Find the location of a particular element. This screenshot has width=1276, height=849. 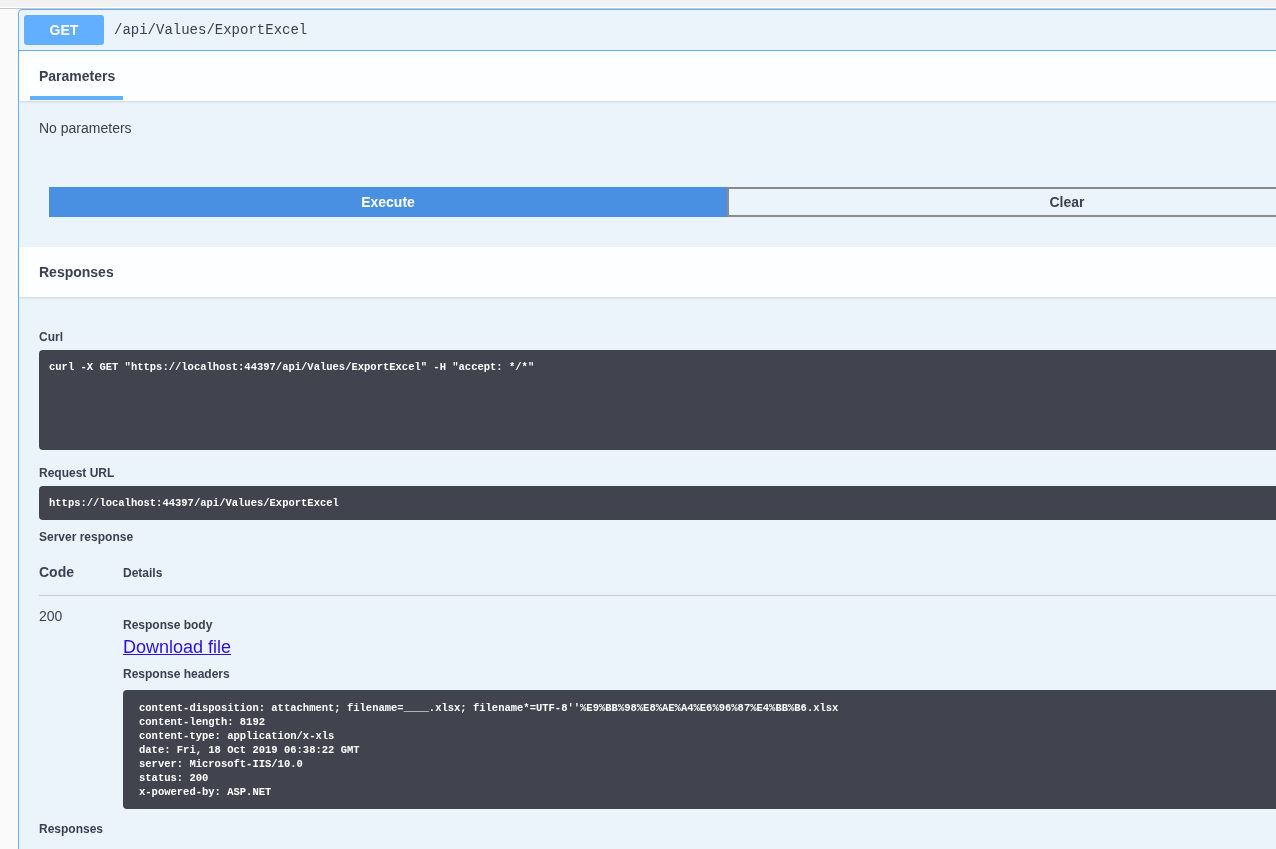

request-url-label: Request URL is located at coordinates (77, 473).